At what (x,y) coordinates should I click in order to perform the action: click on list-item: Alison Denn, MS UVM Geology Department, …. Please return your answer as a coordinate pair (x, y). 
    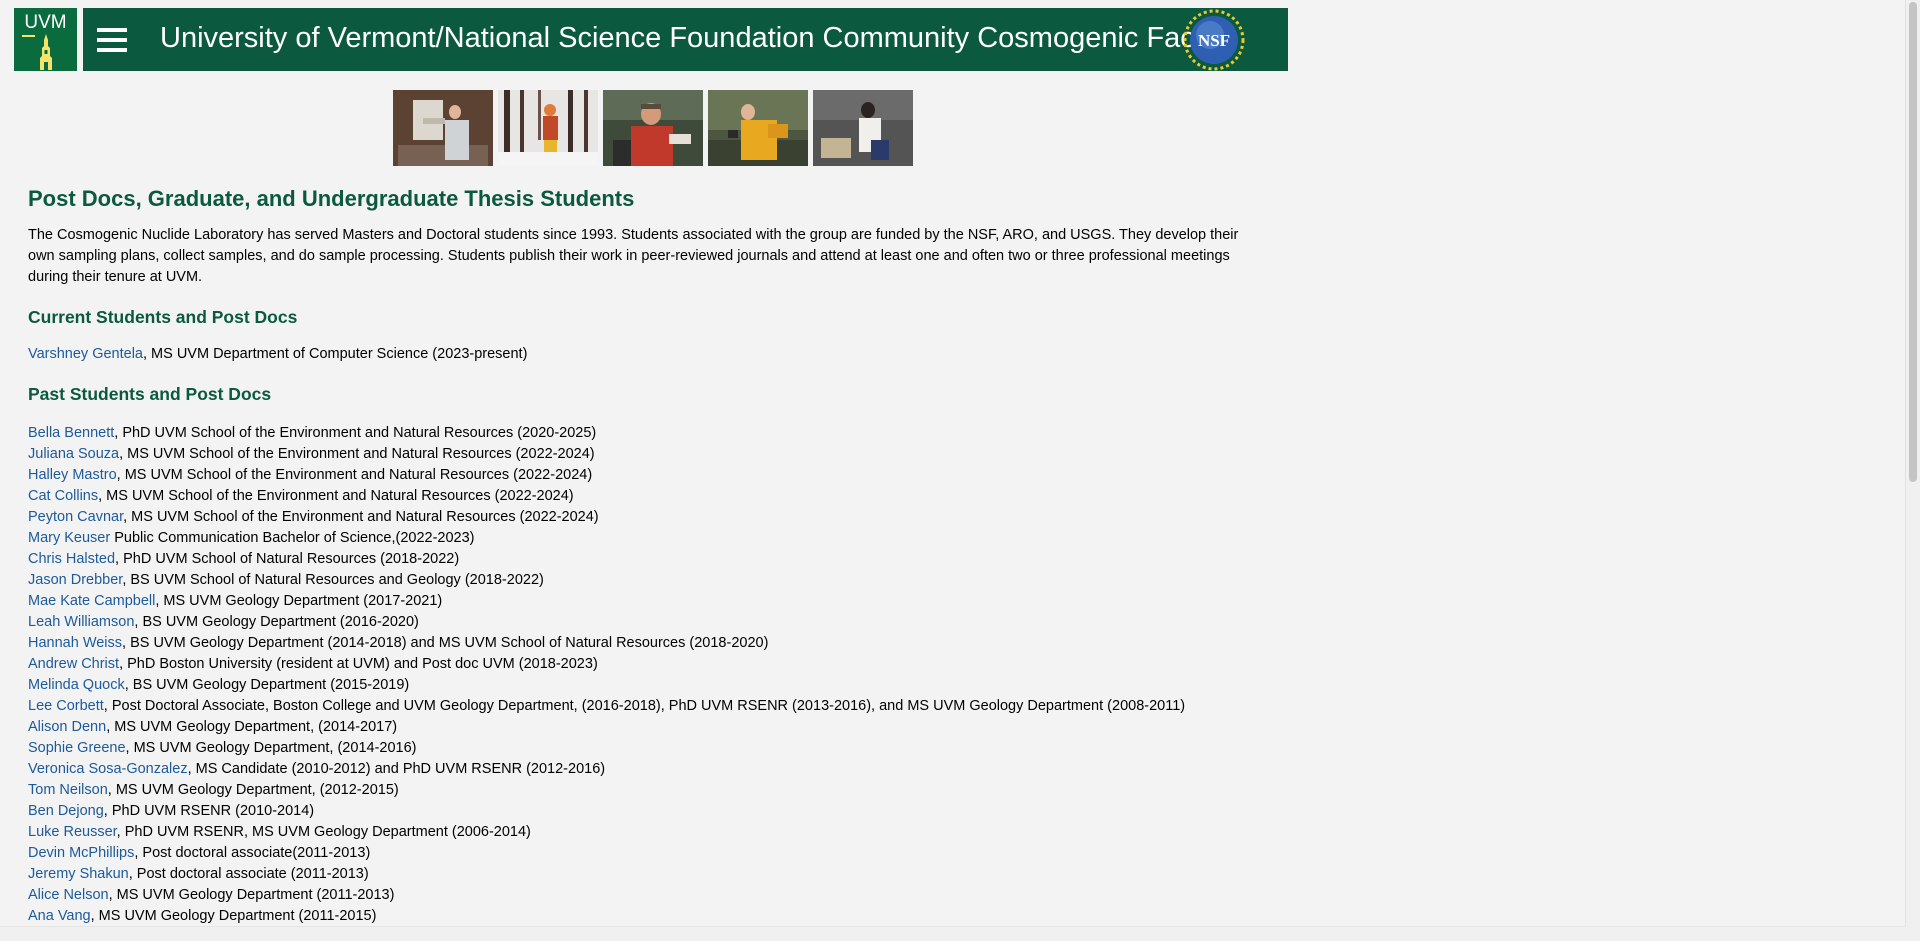
    Looking at the image, I should click on (648, 727).